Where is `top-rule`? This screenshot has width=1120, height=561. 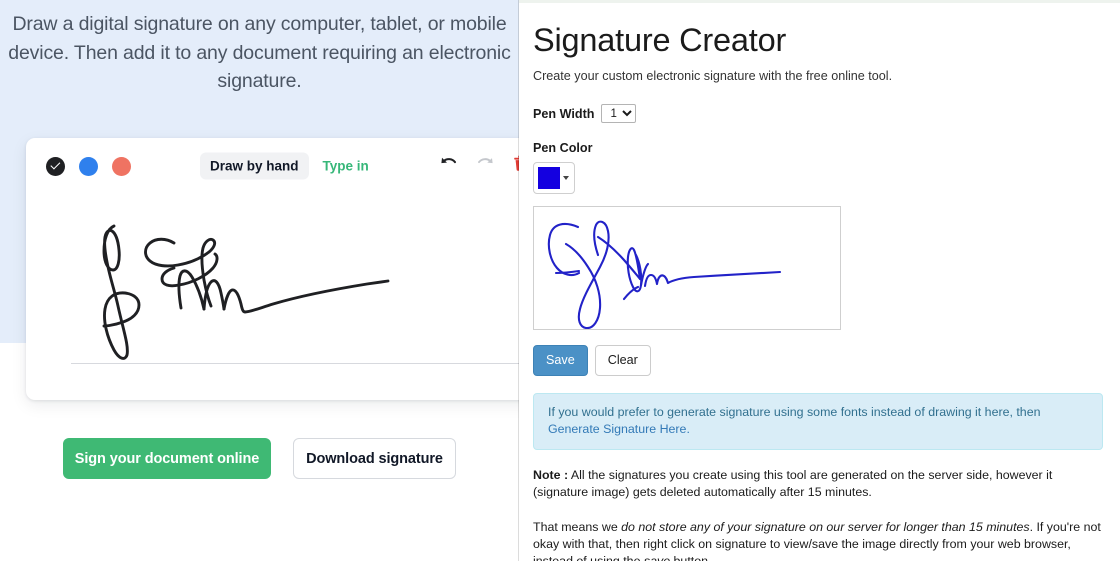
top-rule is located at coordinates (819, 1).